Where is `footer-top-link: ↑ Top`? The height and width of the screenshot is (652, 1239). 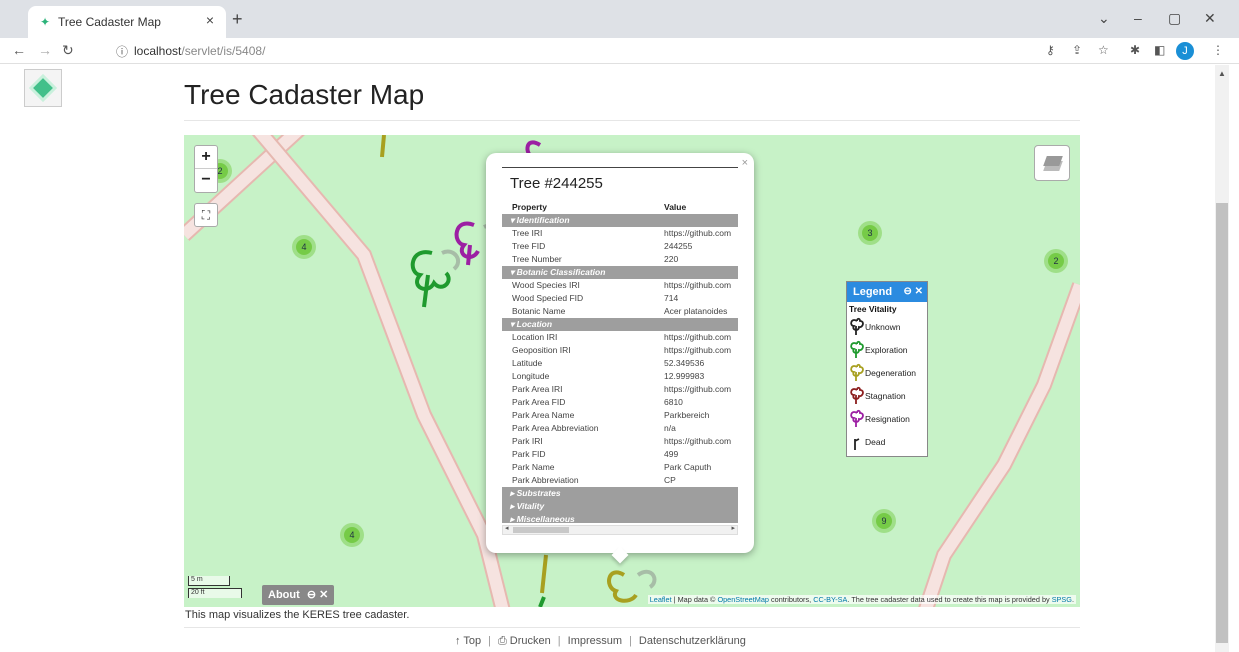 footer-top-link: ↑ Top is located at coordinates (468, 641).